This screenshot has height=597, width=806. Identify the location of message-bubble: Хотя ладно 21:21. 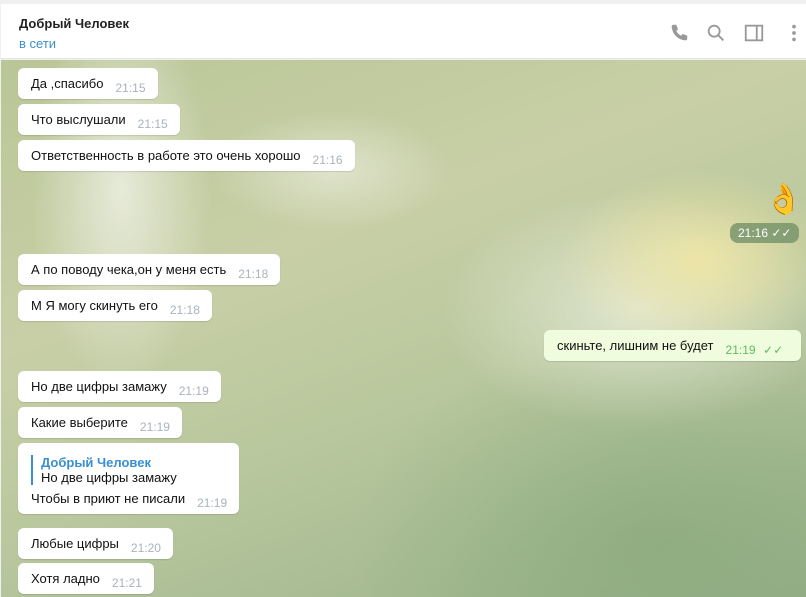
(86, 578).